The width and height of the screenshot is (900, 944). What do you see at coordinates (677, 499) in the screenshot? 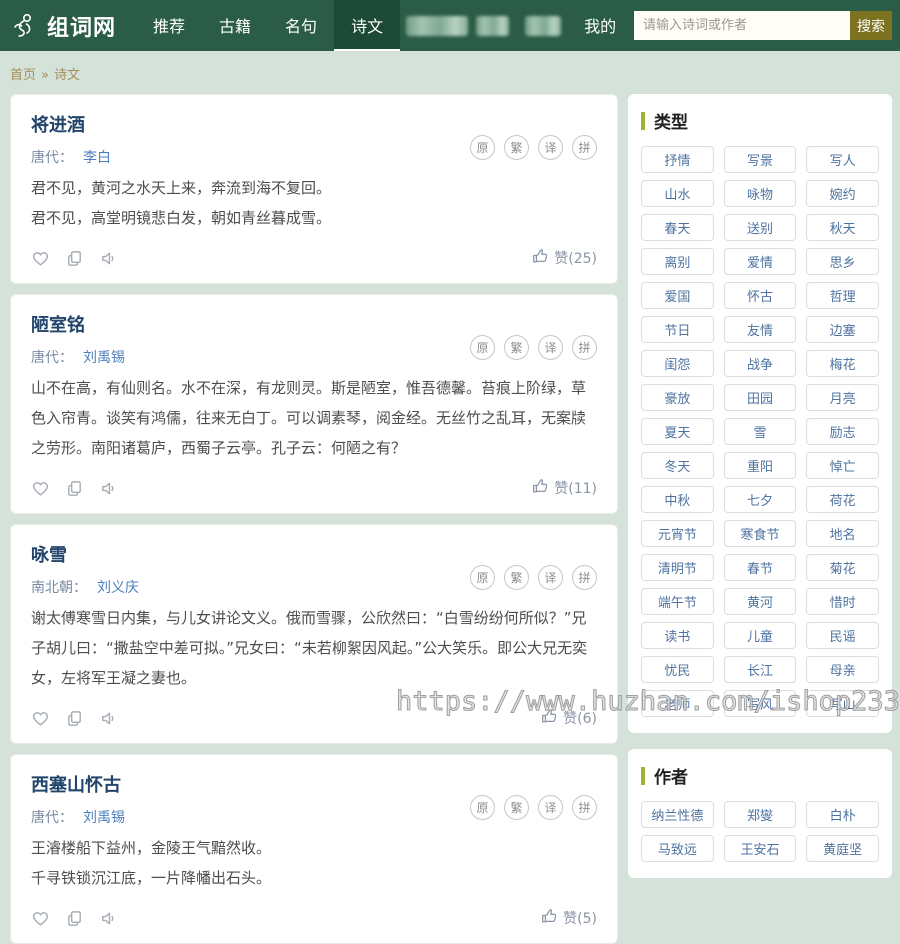
I see `type-tag: 中秋` at bounding box center [677, 499].